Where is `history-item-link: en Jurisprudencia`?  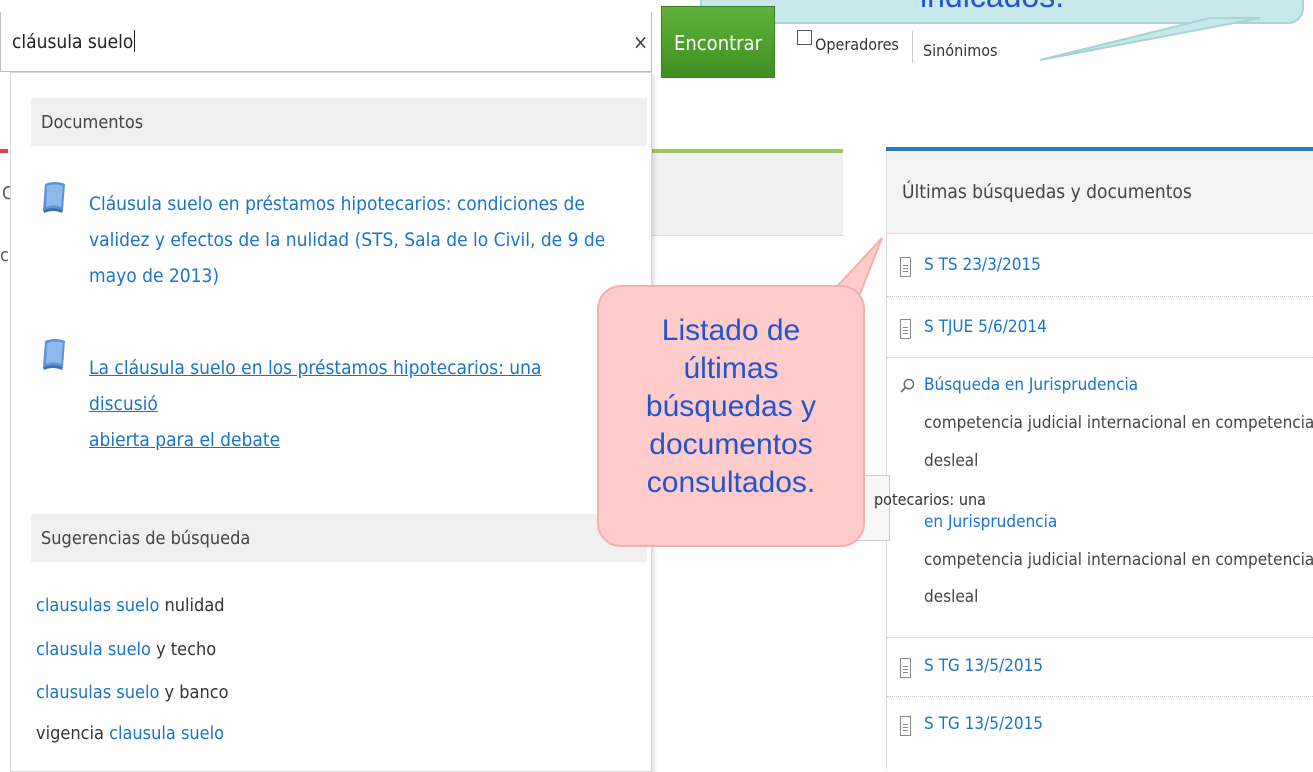 history-item-link: en Jurisprudencia is located at coordinates (990, 522).